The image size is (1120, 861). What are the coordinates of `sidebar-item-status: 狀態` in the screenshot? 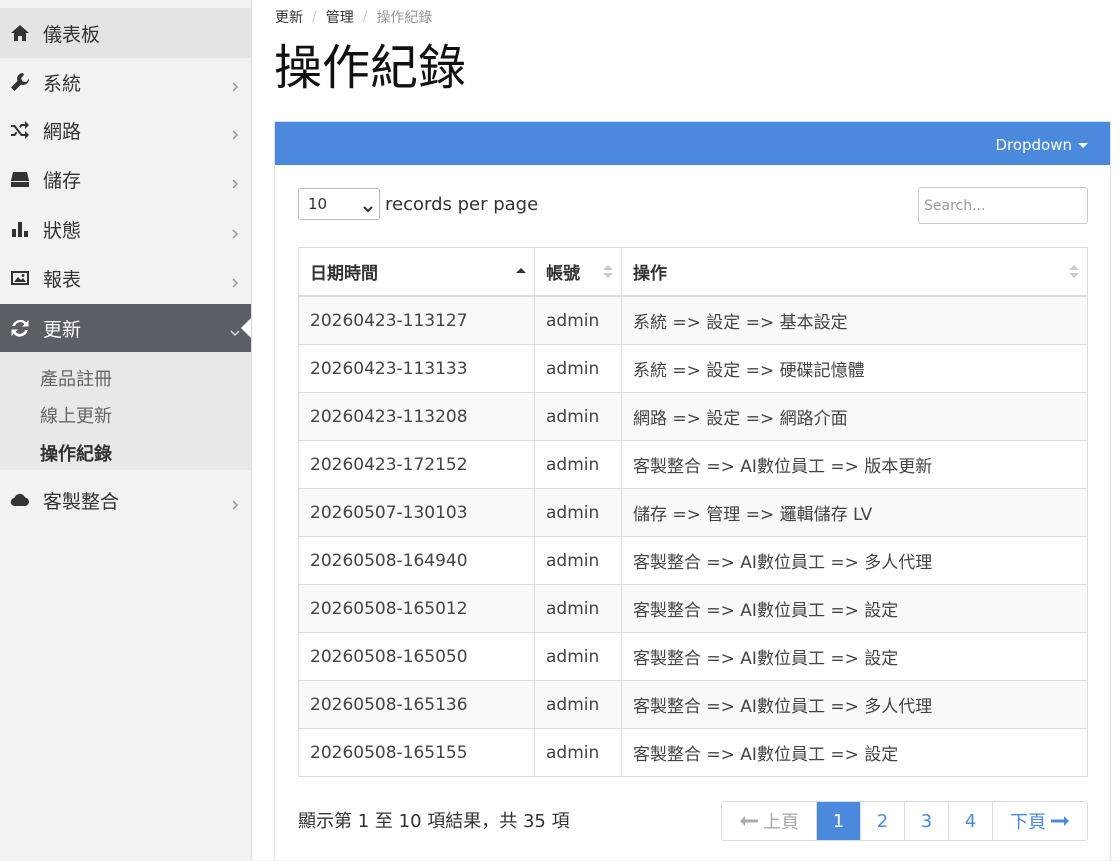 It's located at (125, 229).